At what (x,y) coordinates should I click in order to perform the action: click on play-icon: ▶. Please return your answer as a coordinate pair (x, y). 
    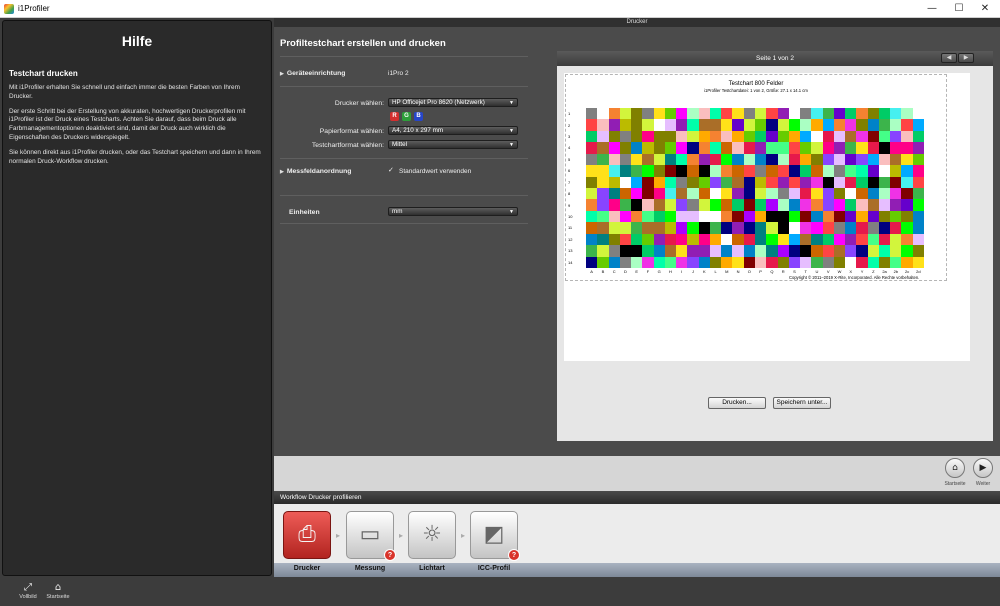
    Looking at the image, I should click on (983, 468).